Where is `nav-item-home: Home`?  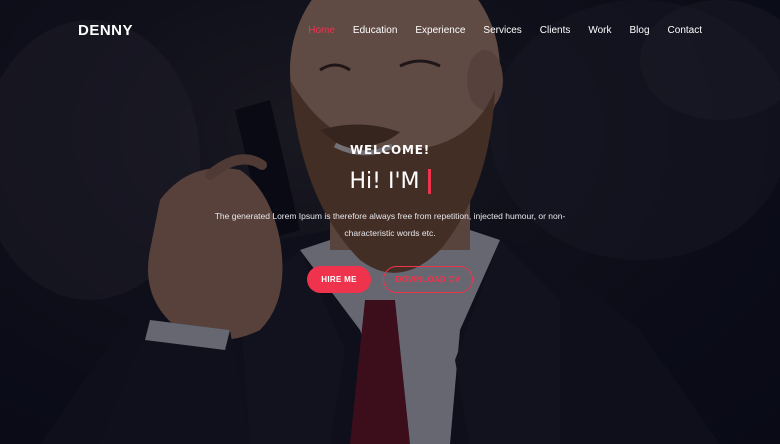
nav-item-home: Home is located at coordinates (321, 30).